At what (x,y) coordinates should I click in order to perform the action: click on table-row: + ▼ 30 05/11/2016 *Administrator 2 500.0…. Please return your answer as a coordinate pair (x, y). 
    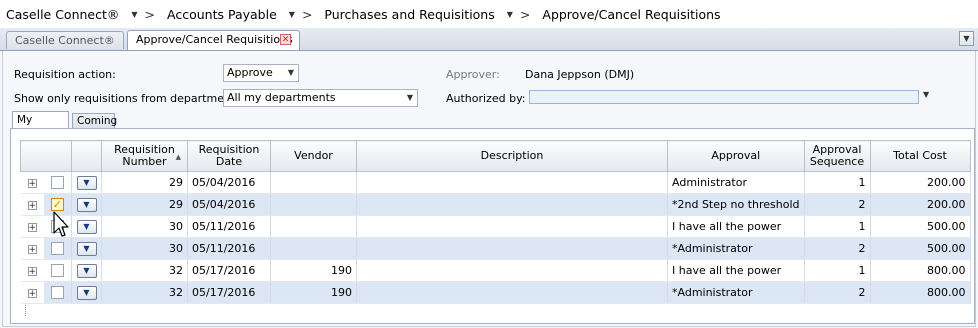
    Looking at the image, I should click on (495, 248).